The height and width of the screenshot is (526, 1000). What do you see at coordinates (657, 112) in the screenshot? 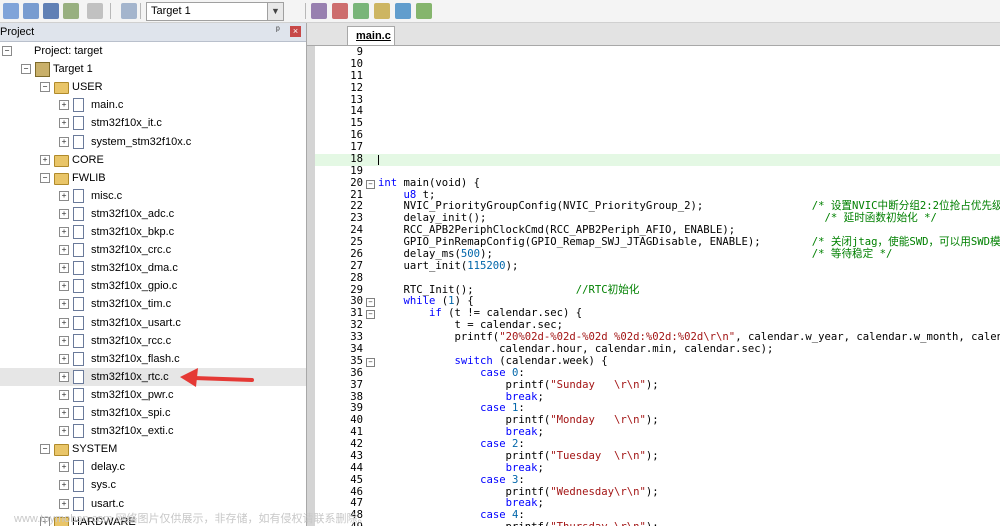
I see `code-line: 14` at bounding box center [657, 112].